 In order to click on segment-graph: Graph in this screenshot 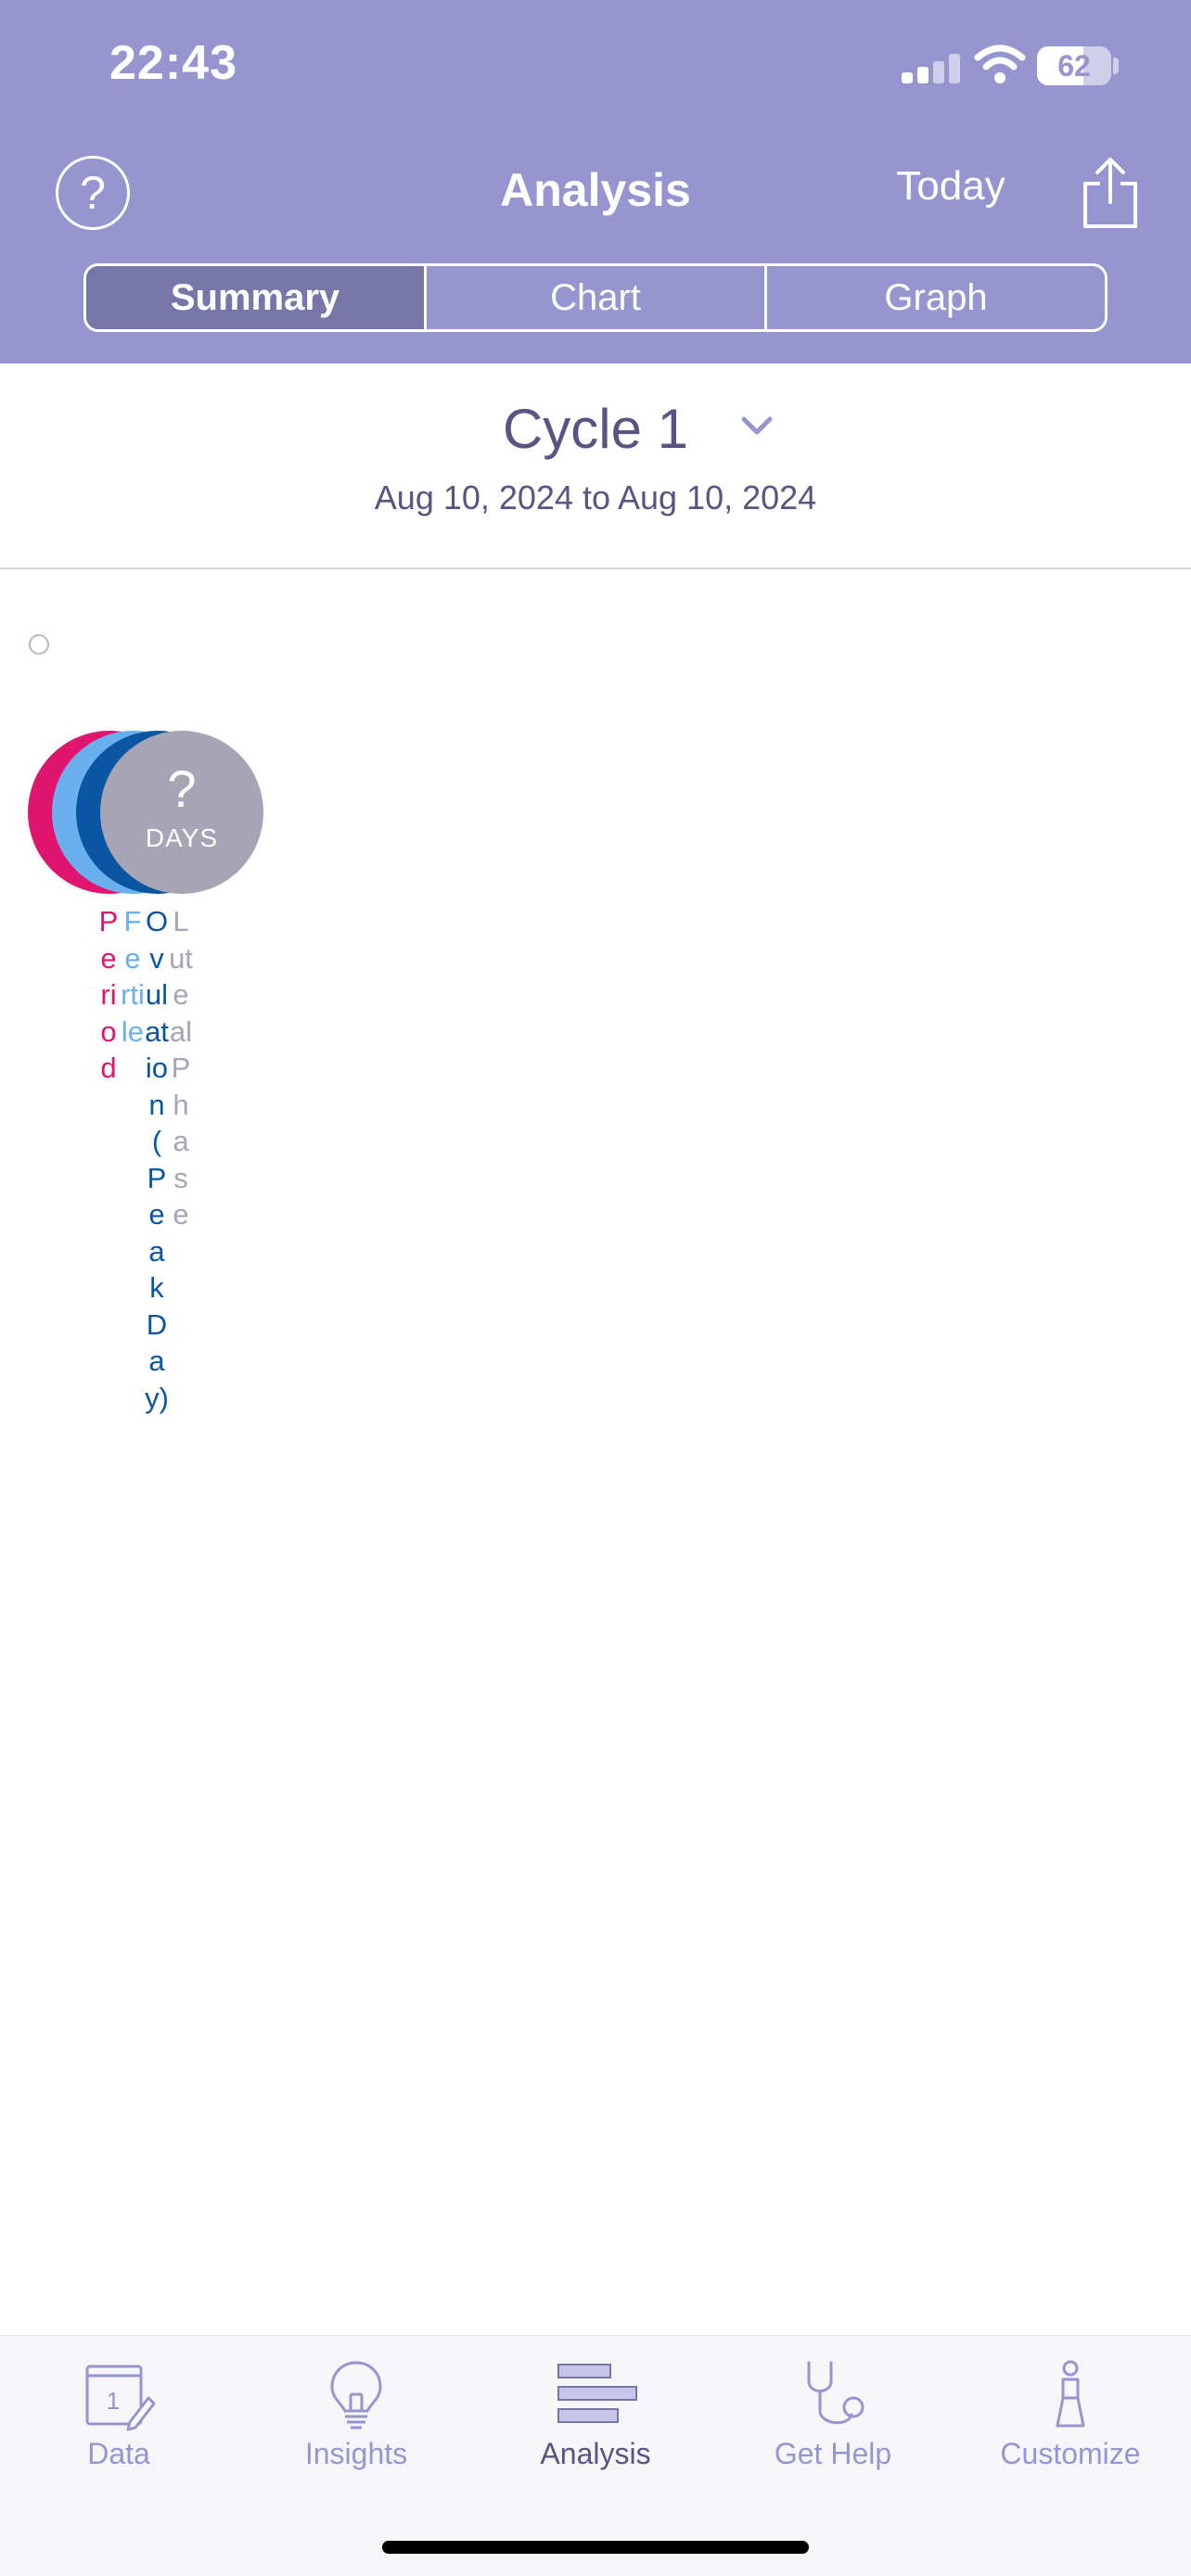, I will do `click(936, 297)`.